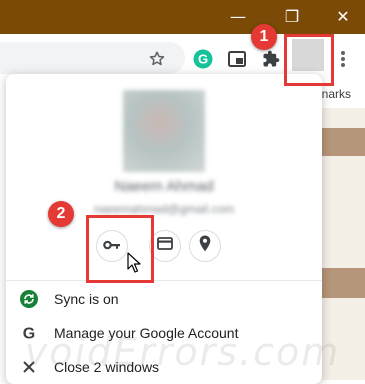 This screenshot has height=384, width=365. I want to click on menu-divider, so click(164, 280).